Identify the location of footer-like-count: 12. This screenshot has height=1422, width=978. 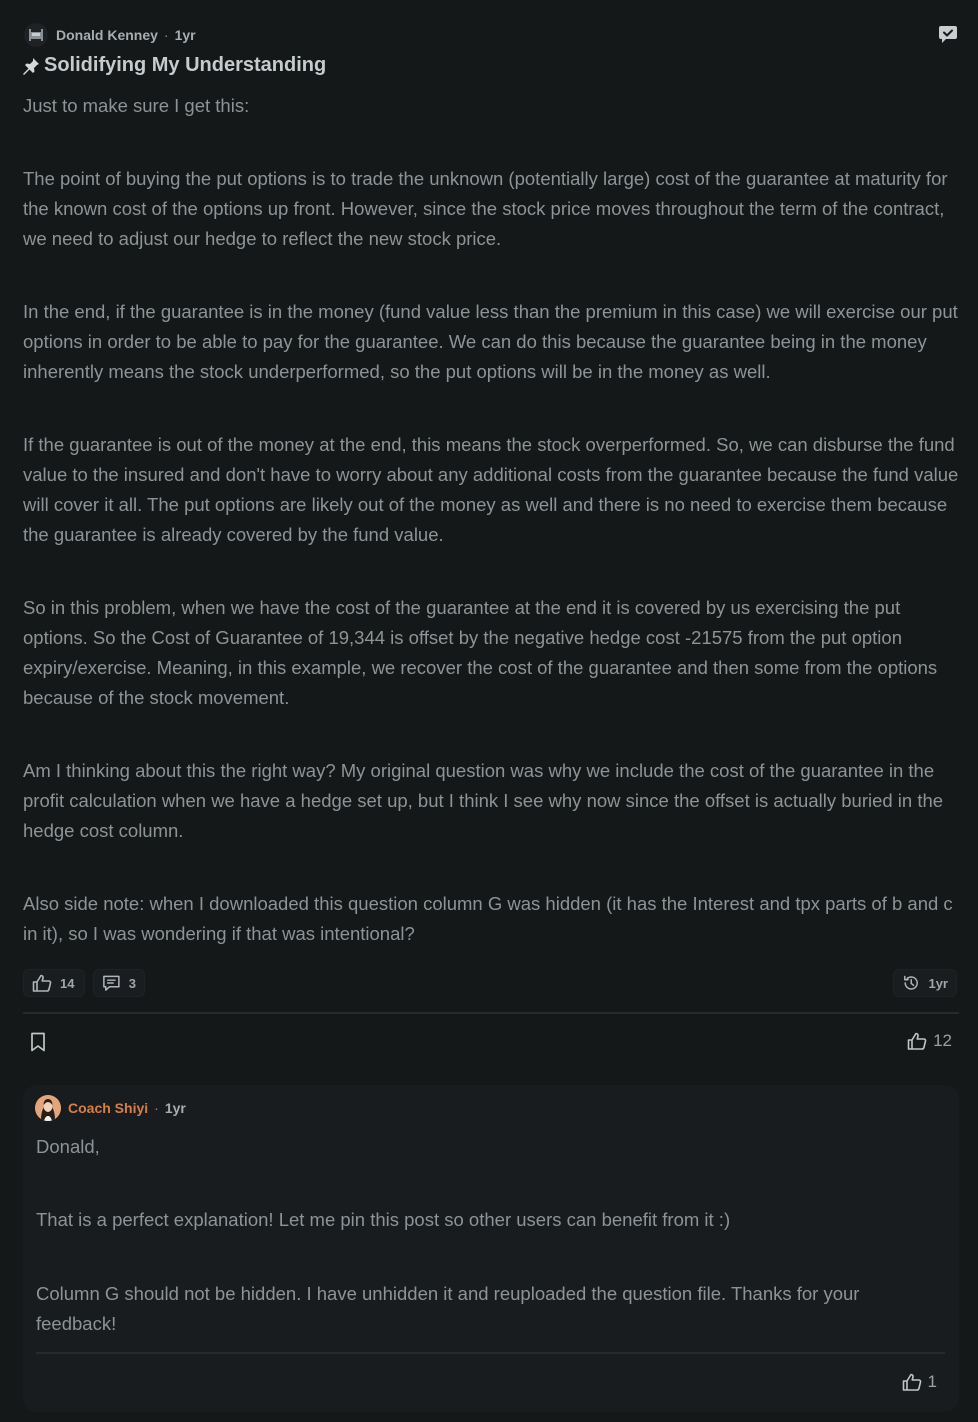
(942, 1040).